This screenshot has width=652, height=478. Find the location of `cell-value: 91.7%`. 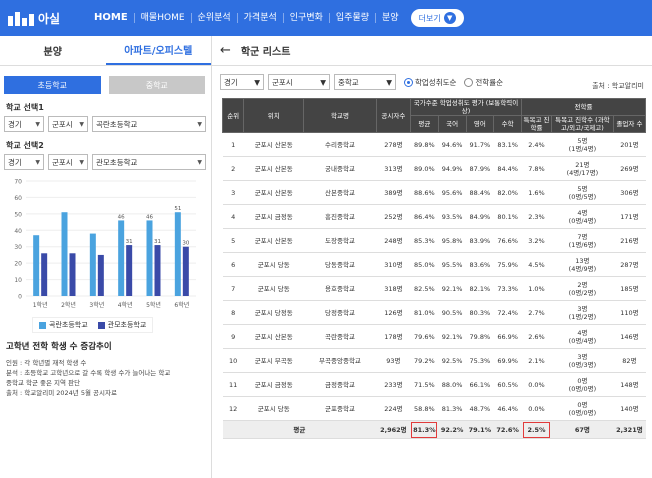

cell-value: 91.7% is located at coordinates (480, 144).